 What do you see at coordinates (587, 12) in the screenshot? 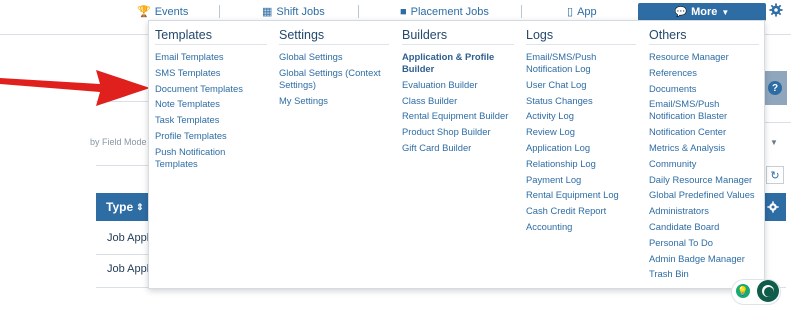
I see `nav-app-label: App` at bounding box center [587, 12].